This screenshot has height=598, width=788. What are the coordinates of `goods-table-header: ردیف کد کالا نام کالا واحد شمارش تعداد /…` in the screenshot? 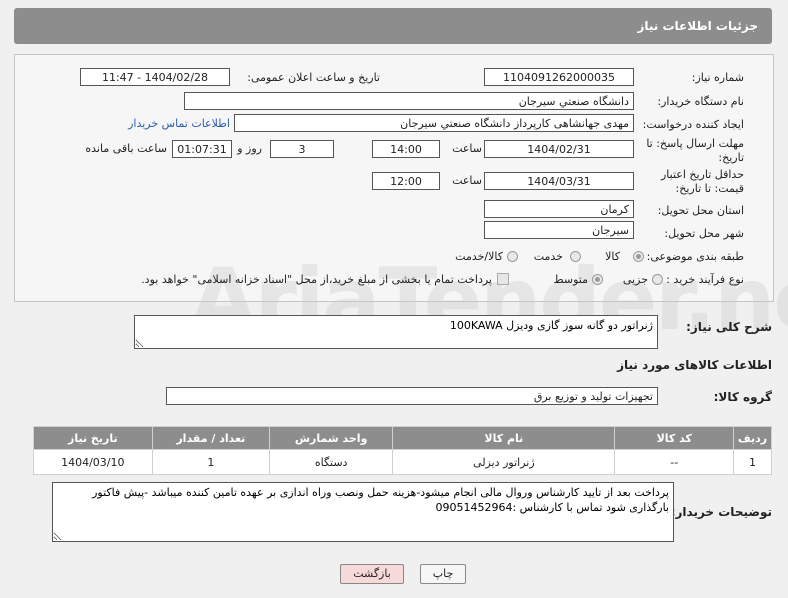 It's located at (402, 438).